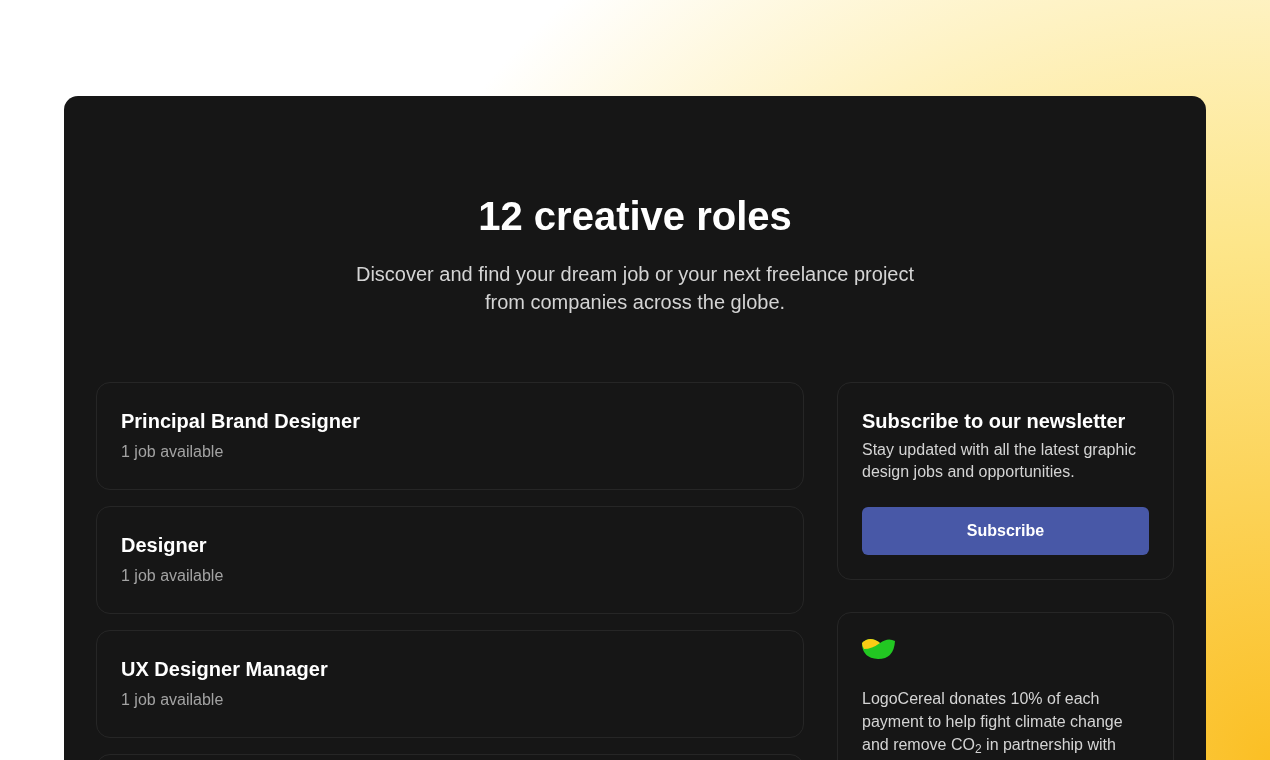 This screenshot has height=760, width=1270. What do you see at coordinates (635, 216) in the screenshot?
I see `page-heading: 12 creative roles` at bounding box center [635, 216].